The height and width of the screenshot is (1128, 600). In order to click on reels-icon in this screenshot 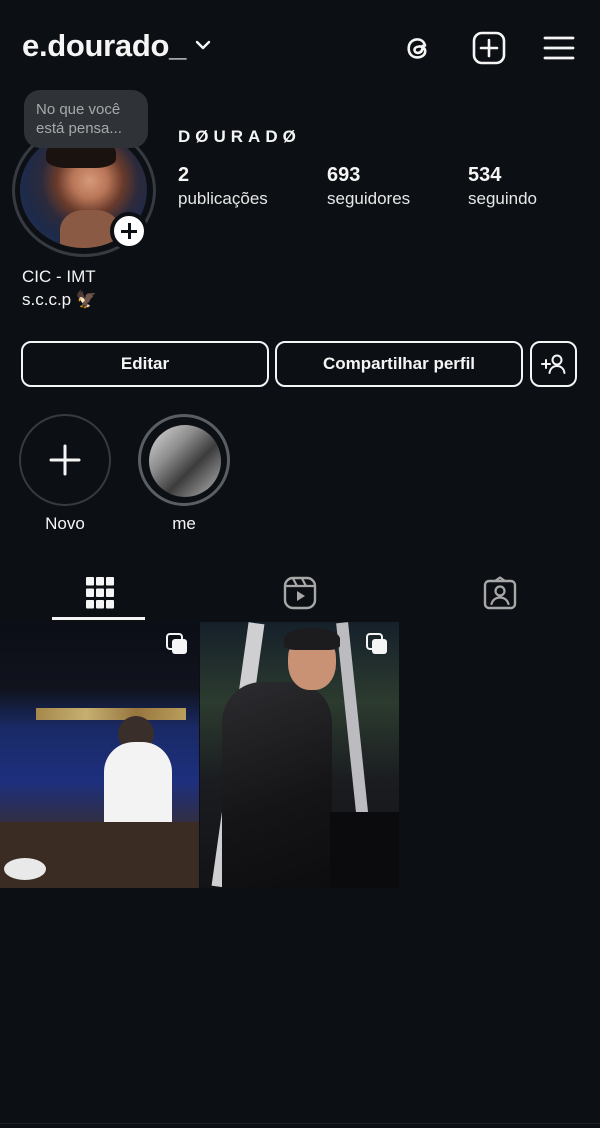, I will do `click(300, 593)`.